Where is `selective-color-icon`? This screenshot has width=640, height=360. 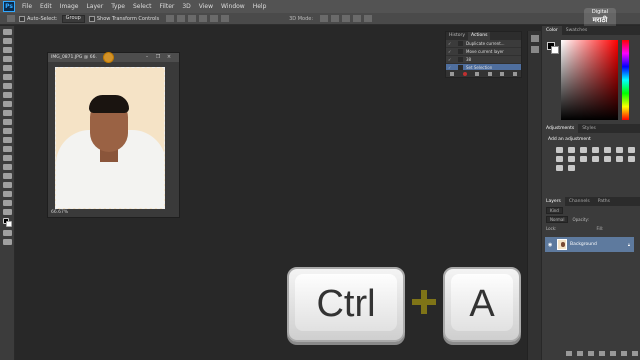
selective-color-icon is located at coordinates (559, 168).